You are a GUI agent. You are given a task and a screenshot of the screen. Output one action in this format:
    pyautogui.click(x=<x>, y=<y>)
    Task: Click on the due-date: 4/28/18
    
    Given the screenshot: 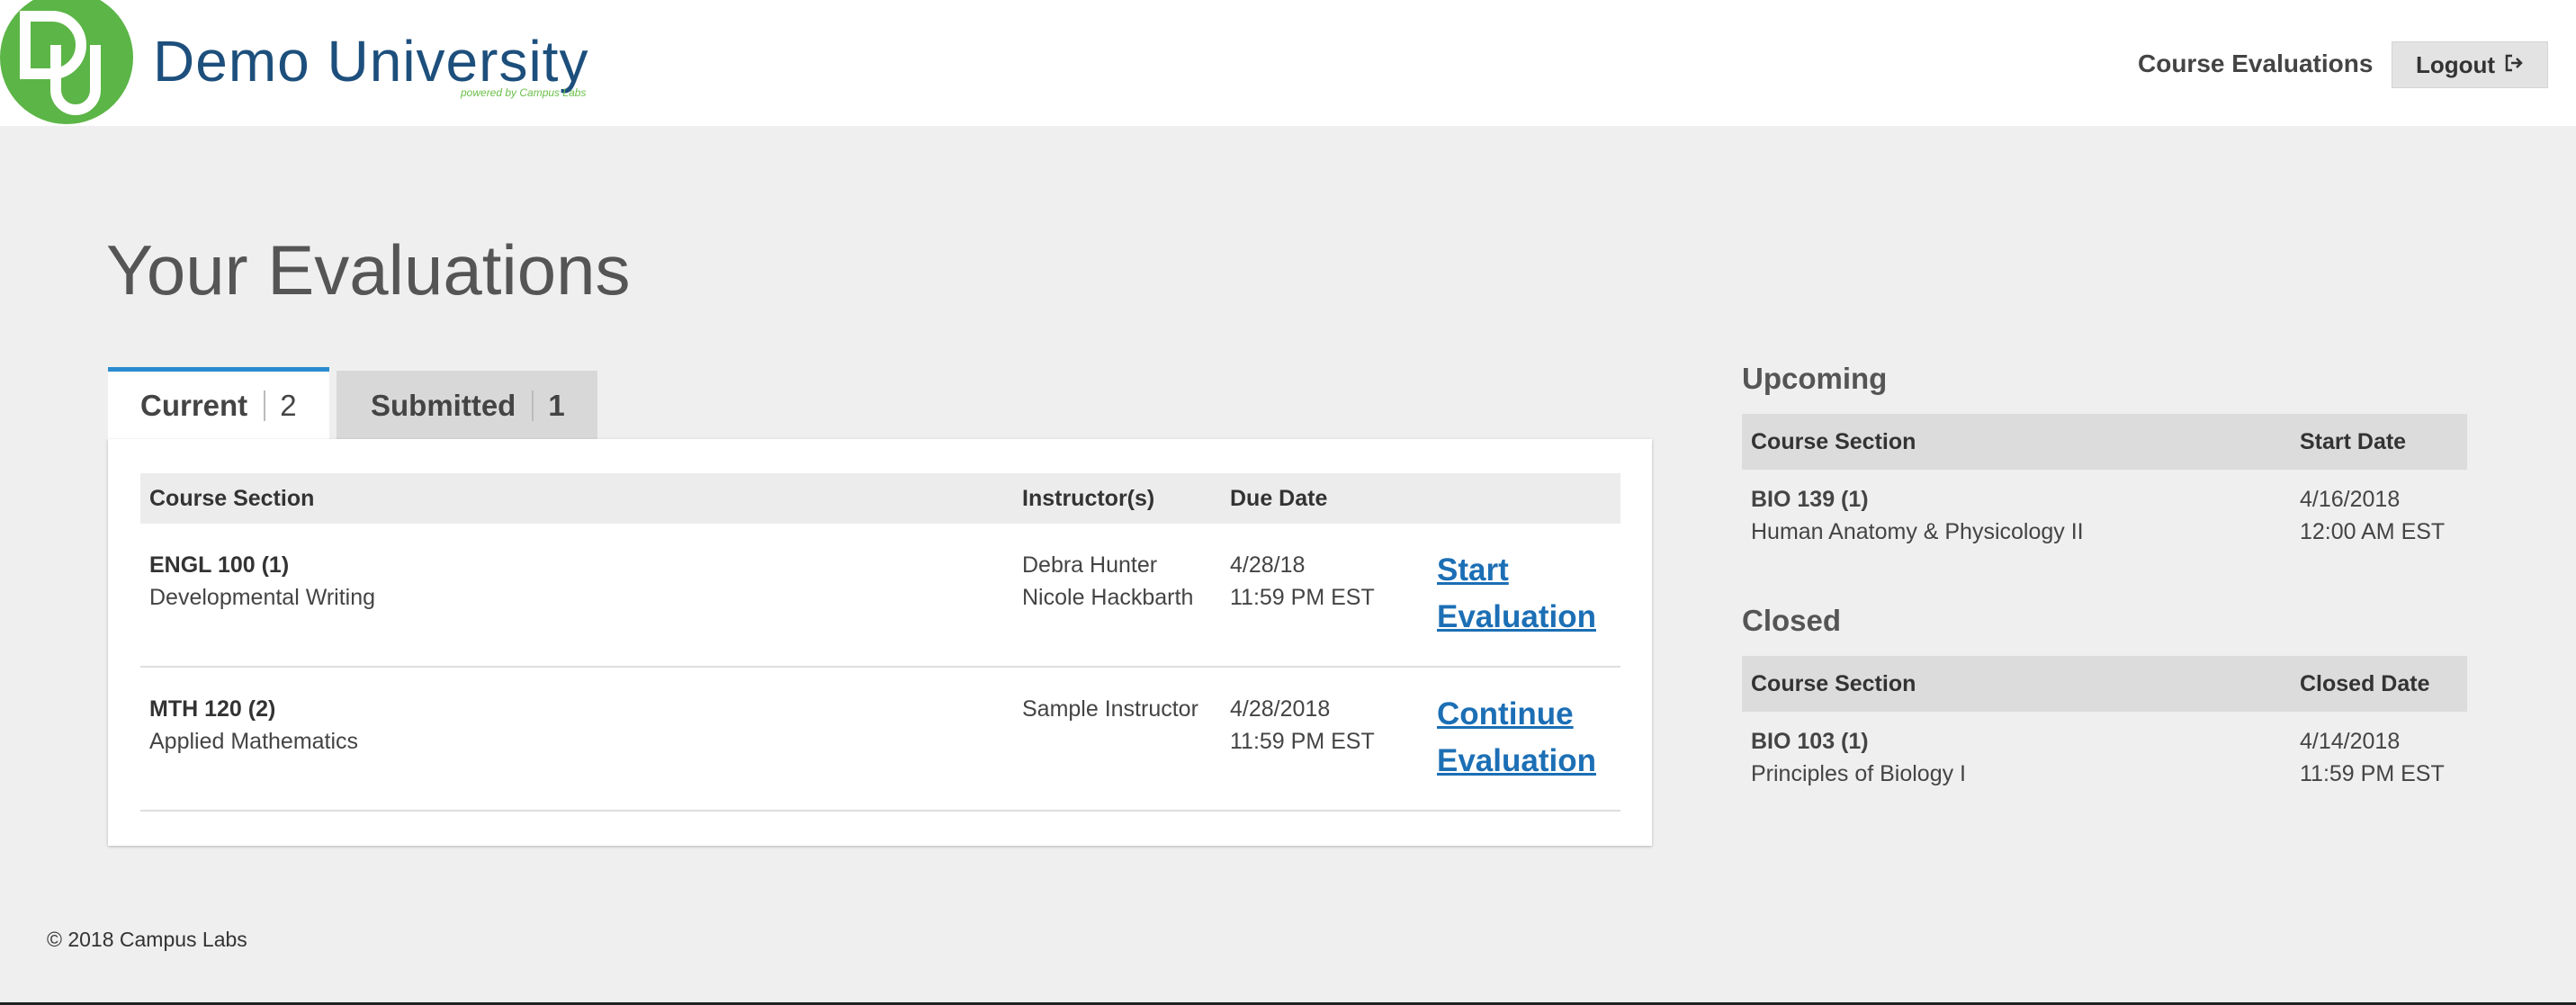 What is the action you would take?
    pyautogui.click(x=1268, y=565)
    